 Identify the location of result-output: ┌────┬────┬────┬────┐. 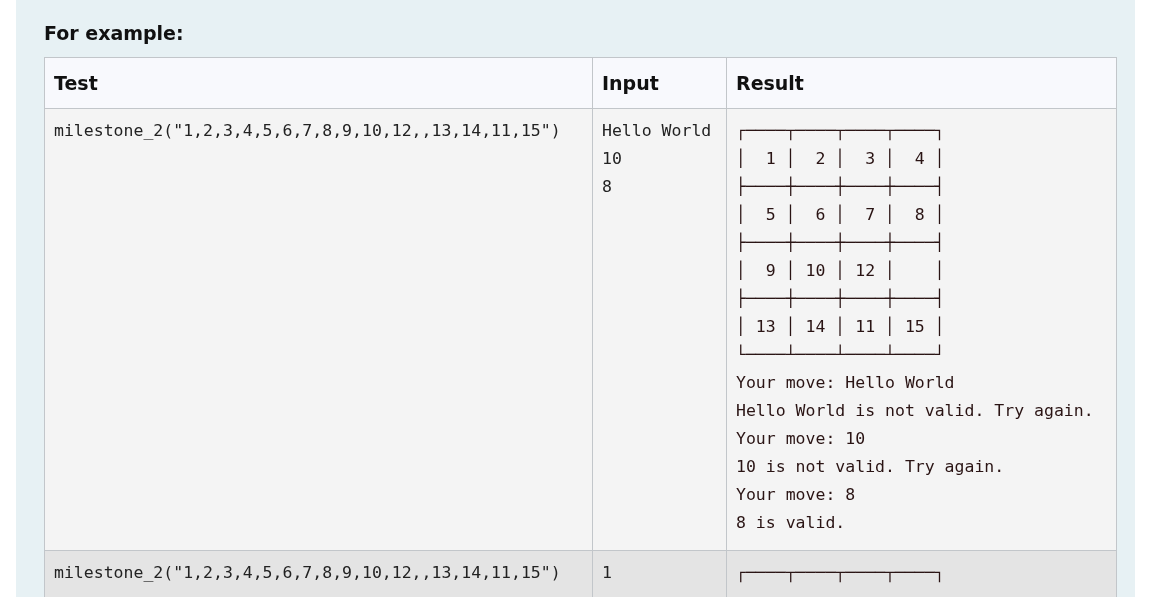
(841, 573).